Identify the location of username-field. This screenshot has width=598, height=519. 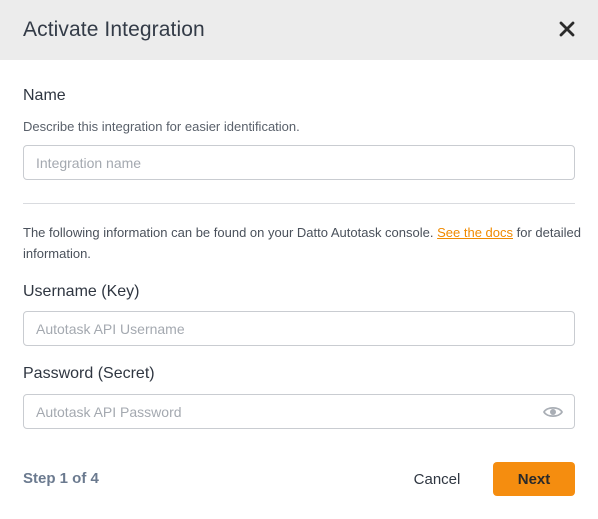
(299, 328).